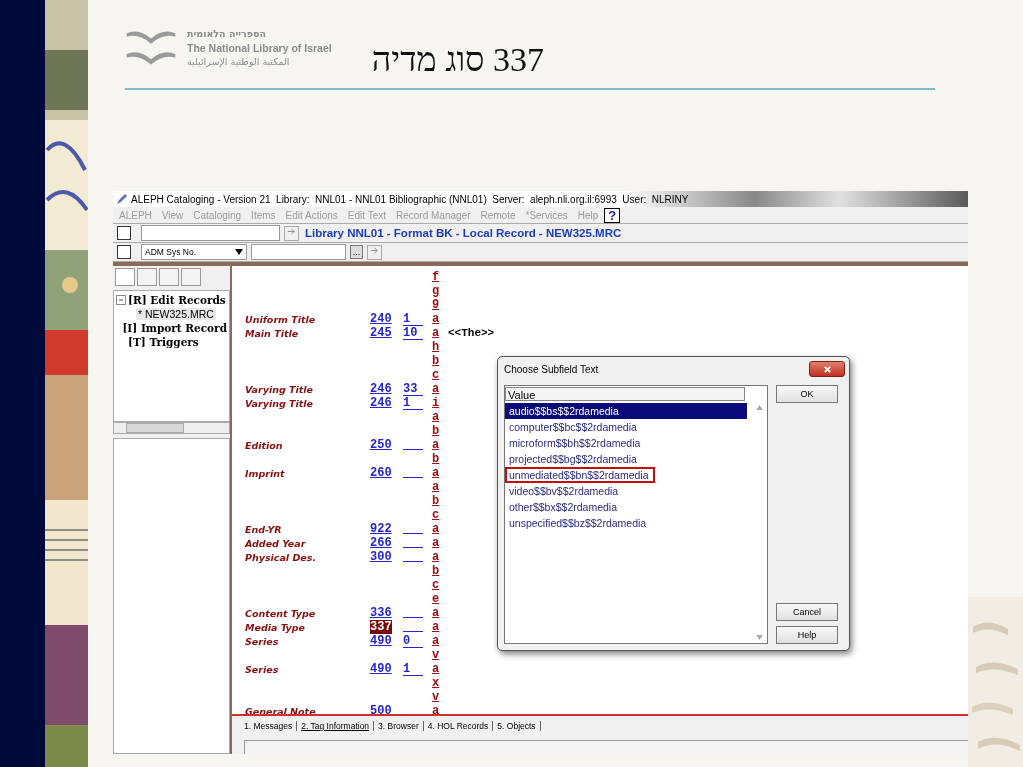 The image size is (1023, 767). I want to click on search-type-dropdown: ADM Sys No., so click(194, 252).